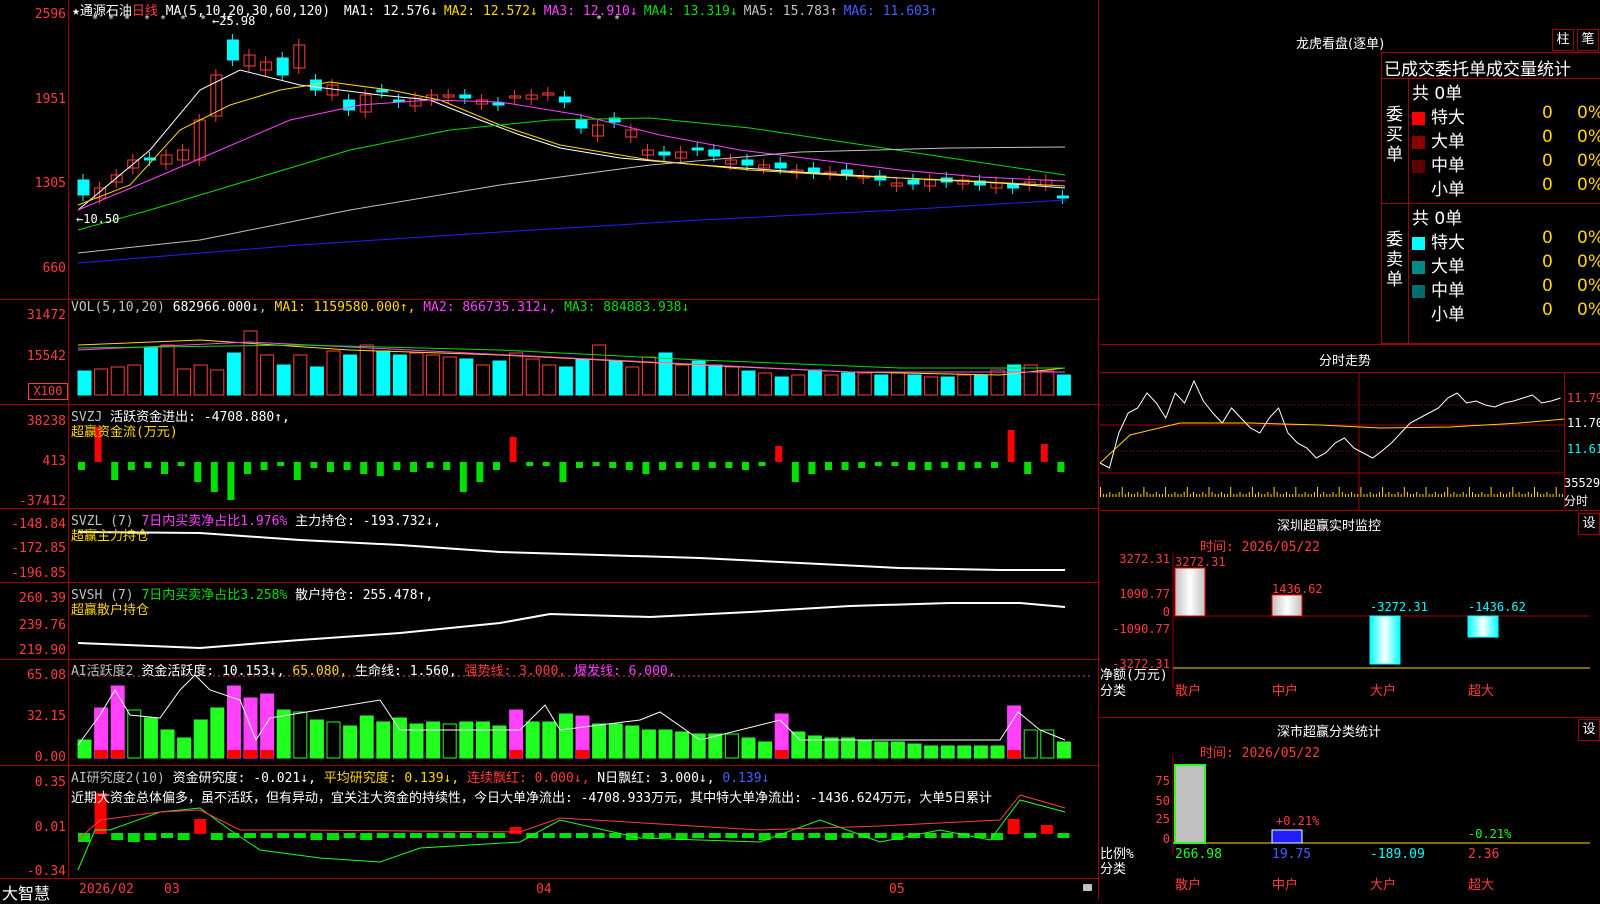 The image size is (1600, 904). What do you see at coordinates (1506, 139) in the screenshot?
I see `buy-row-2: 大单 0 0%` at bounding box center [1506, 139].